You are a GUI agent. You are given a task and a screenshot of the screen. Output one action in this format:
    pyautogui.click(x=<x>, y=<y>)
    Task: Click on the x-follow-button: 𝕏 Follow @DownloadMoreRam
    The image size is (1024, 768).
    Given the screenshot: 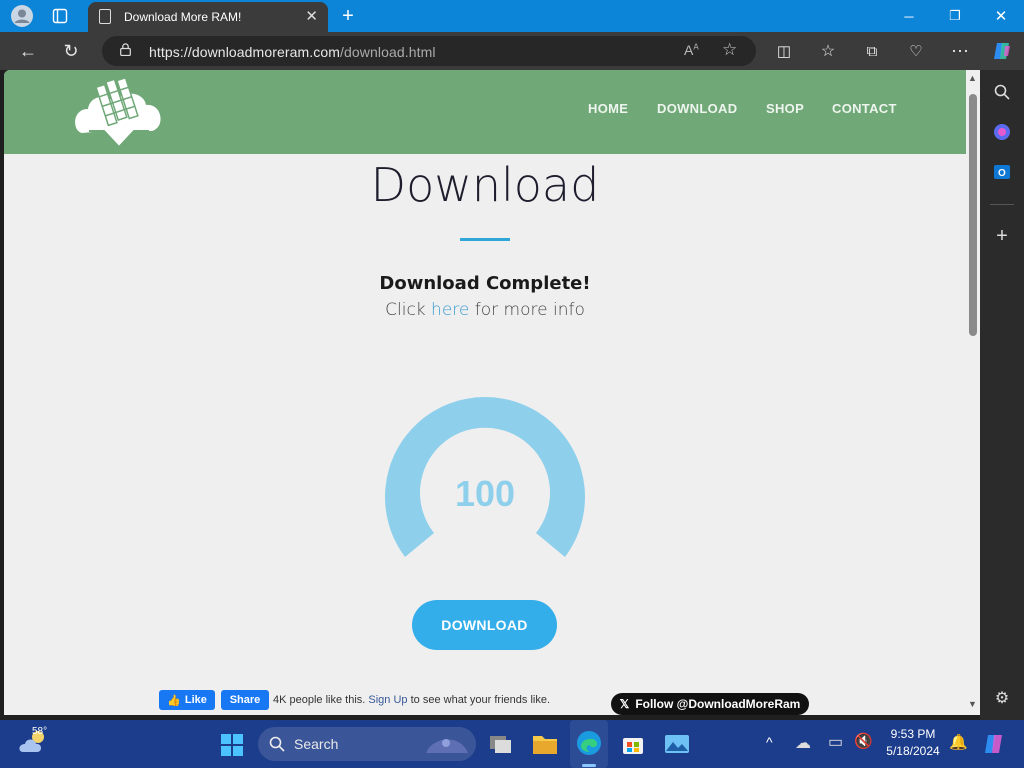 What is the action you would take?
    pyautogui.click(x=710, y=704)
    